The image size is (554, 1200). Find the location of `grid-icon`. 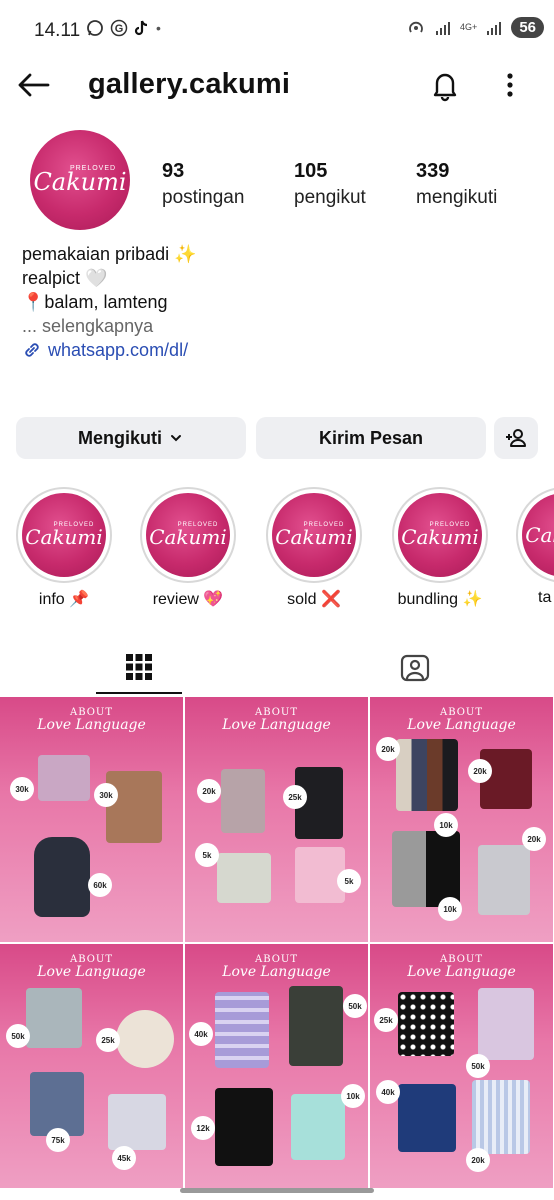

grid-icon is located at coordinates (139, 667).